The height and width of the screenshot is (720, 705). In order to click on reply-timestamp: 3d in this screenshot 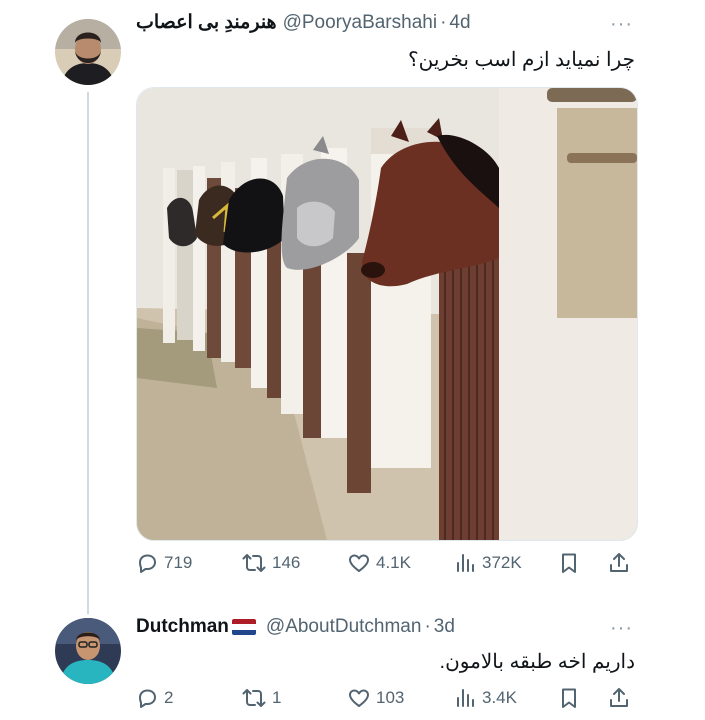, I will do `click(444, 627)`.